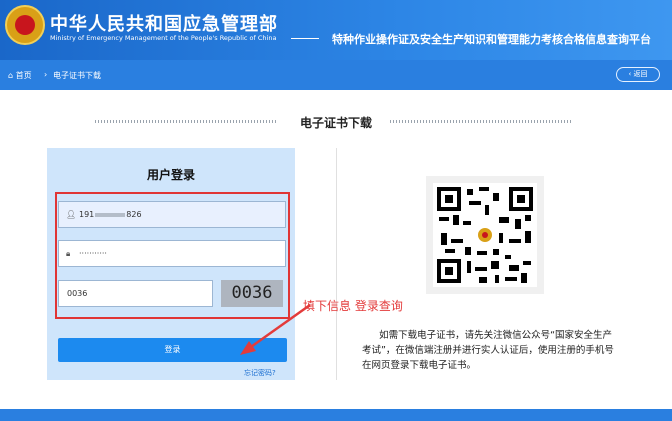 This screenshot has height=421, width=672. I want to click on home-icon: ⌂, so click(11, 75).